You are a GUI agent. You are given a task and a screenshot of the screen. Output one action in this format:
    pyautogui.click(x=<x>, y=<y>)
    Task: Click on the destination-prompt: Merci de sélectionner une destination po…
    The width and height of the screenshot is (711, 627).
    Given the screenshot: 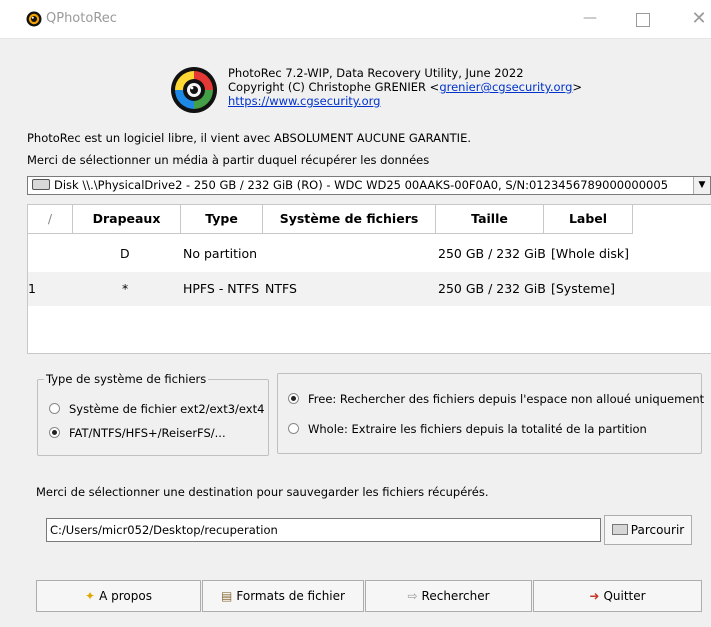 What is the action you would take?
    pyautogui.click(x=262, y=492)
    